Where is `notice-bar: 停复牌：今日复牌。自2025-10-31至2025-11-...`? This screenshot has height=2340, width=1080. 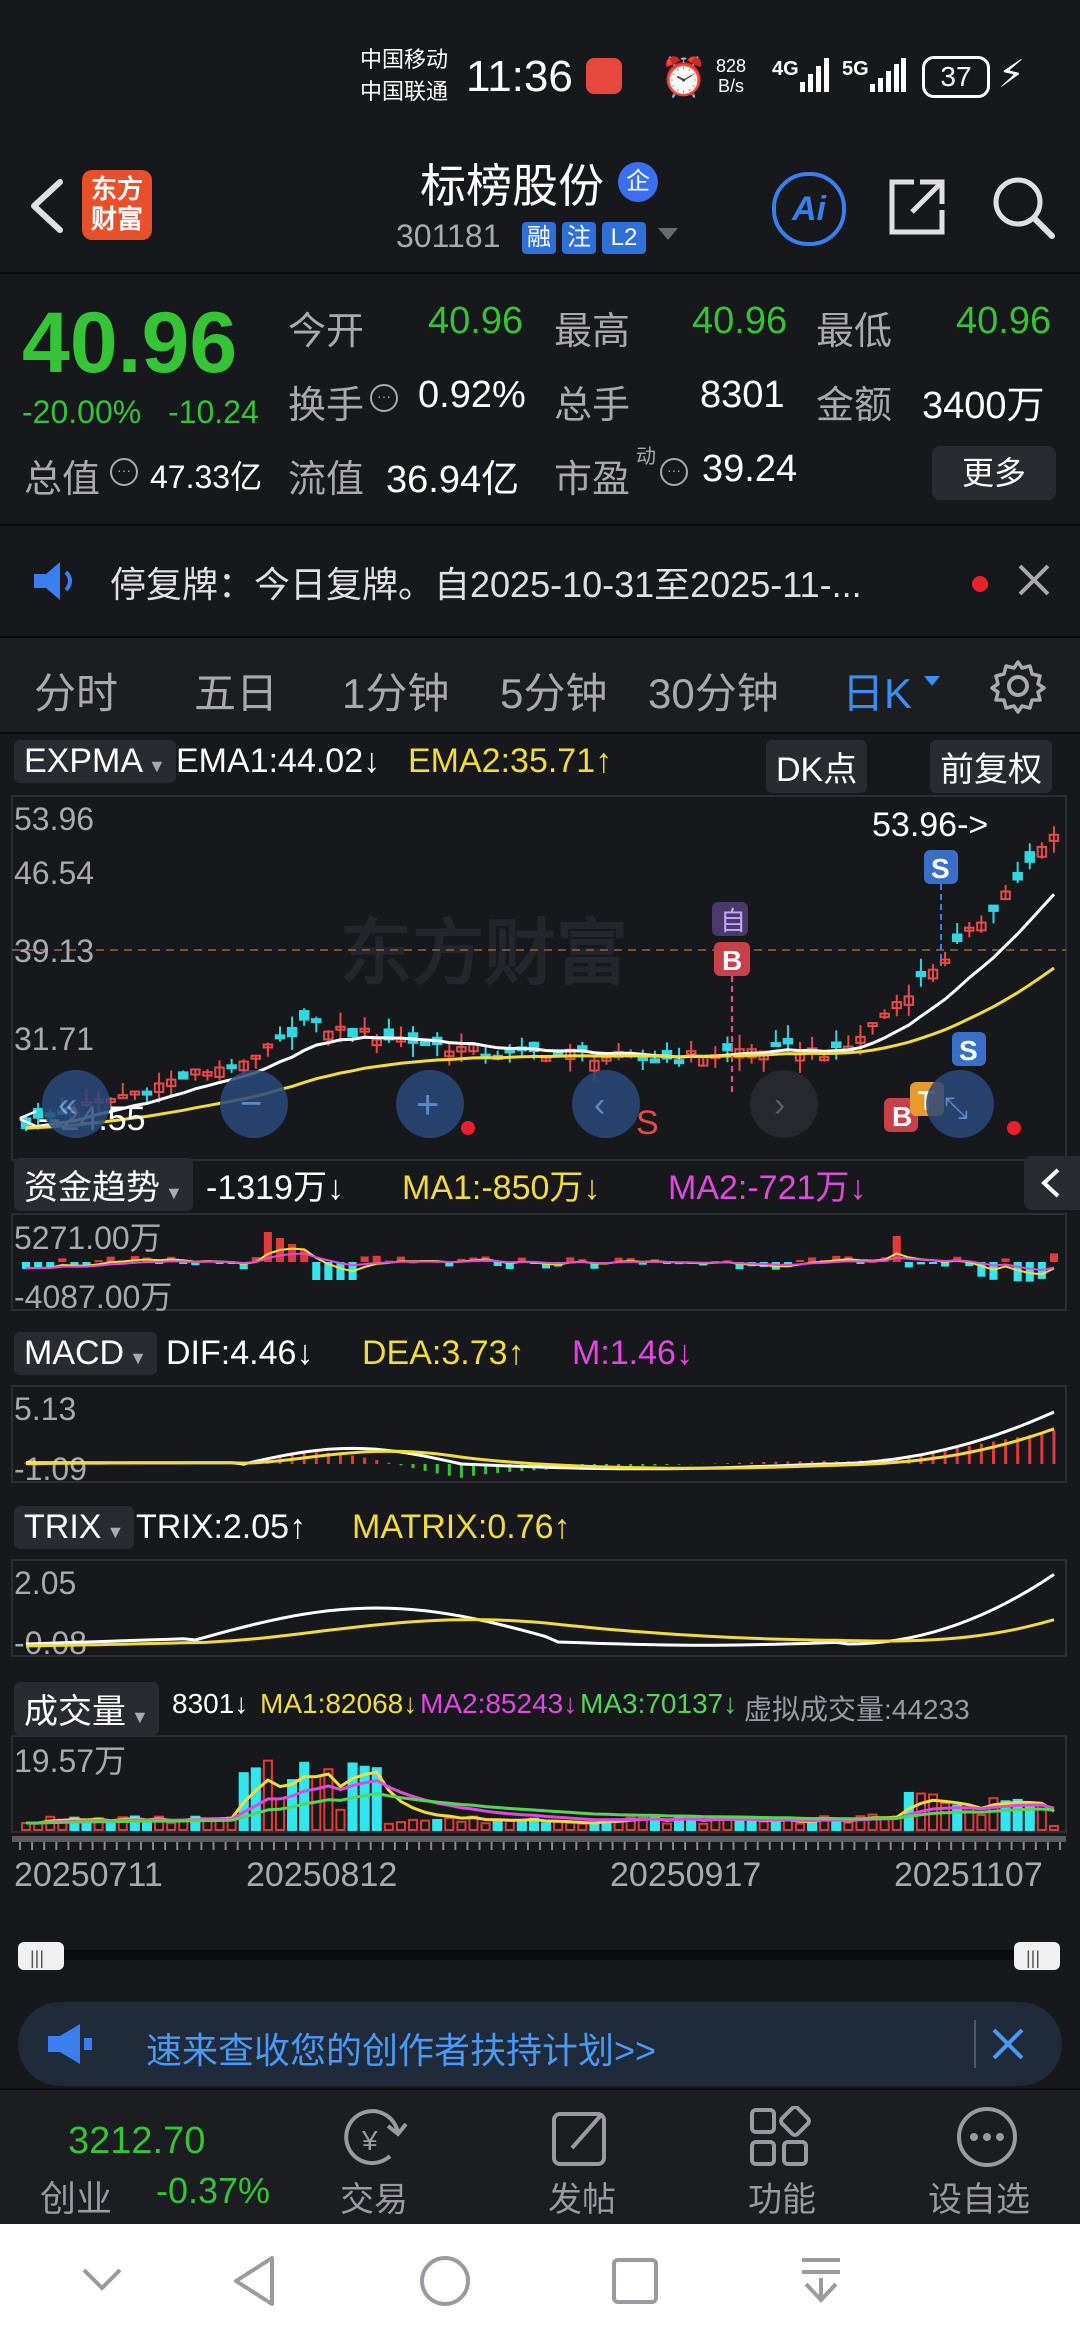
notice-bar: 停复牌：今日复牌。自2025-10-31至2025-11-... is located at coordinates (540, 580).